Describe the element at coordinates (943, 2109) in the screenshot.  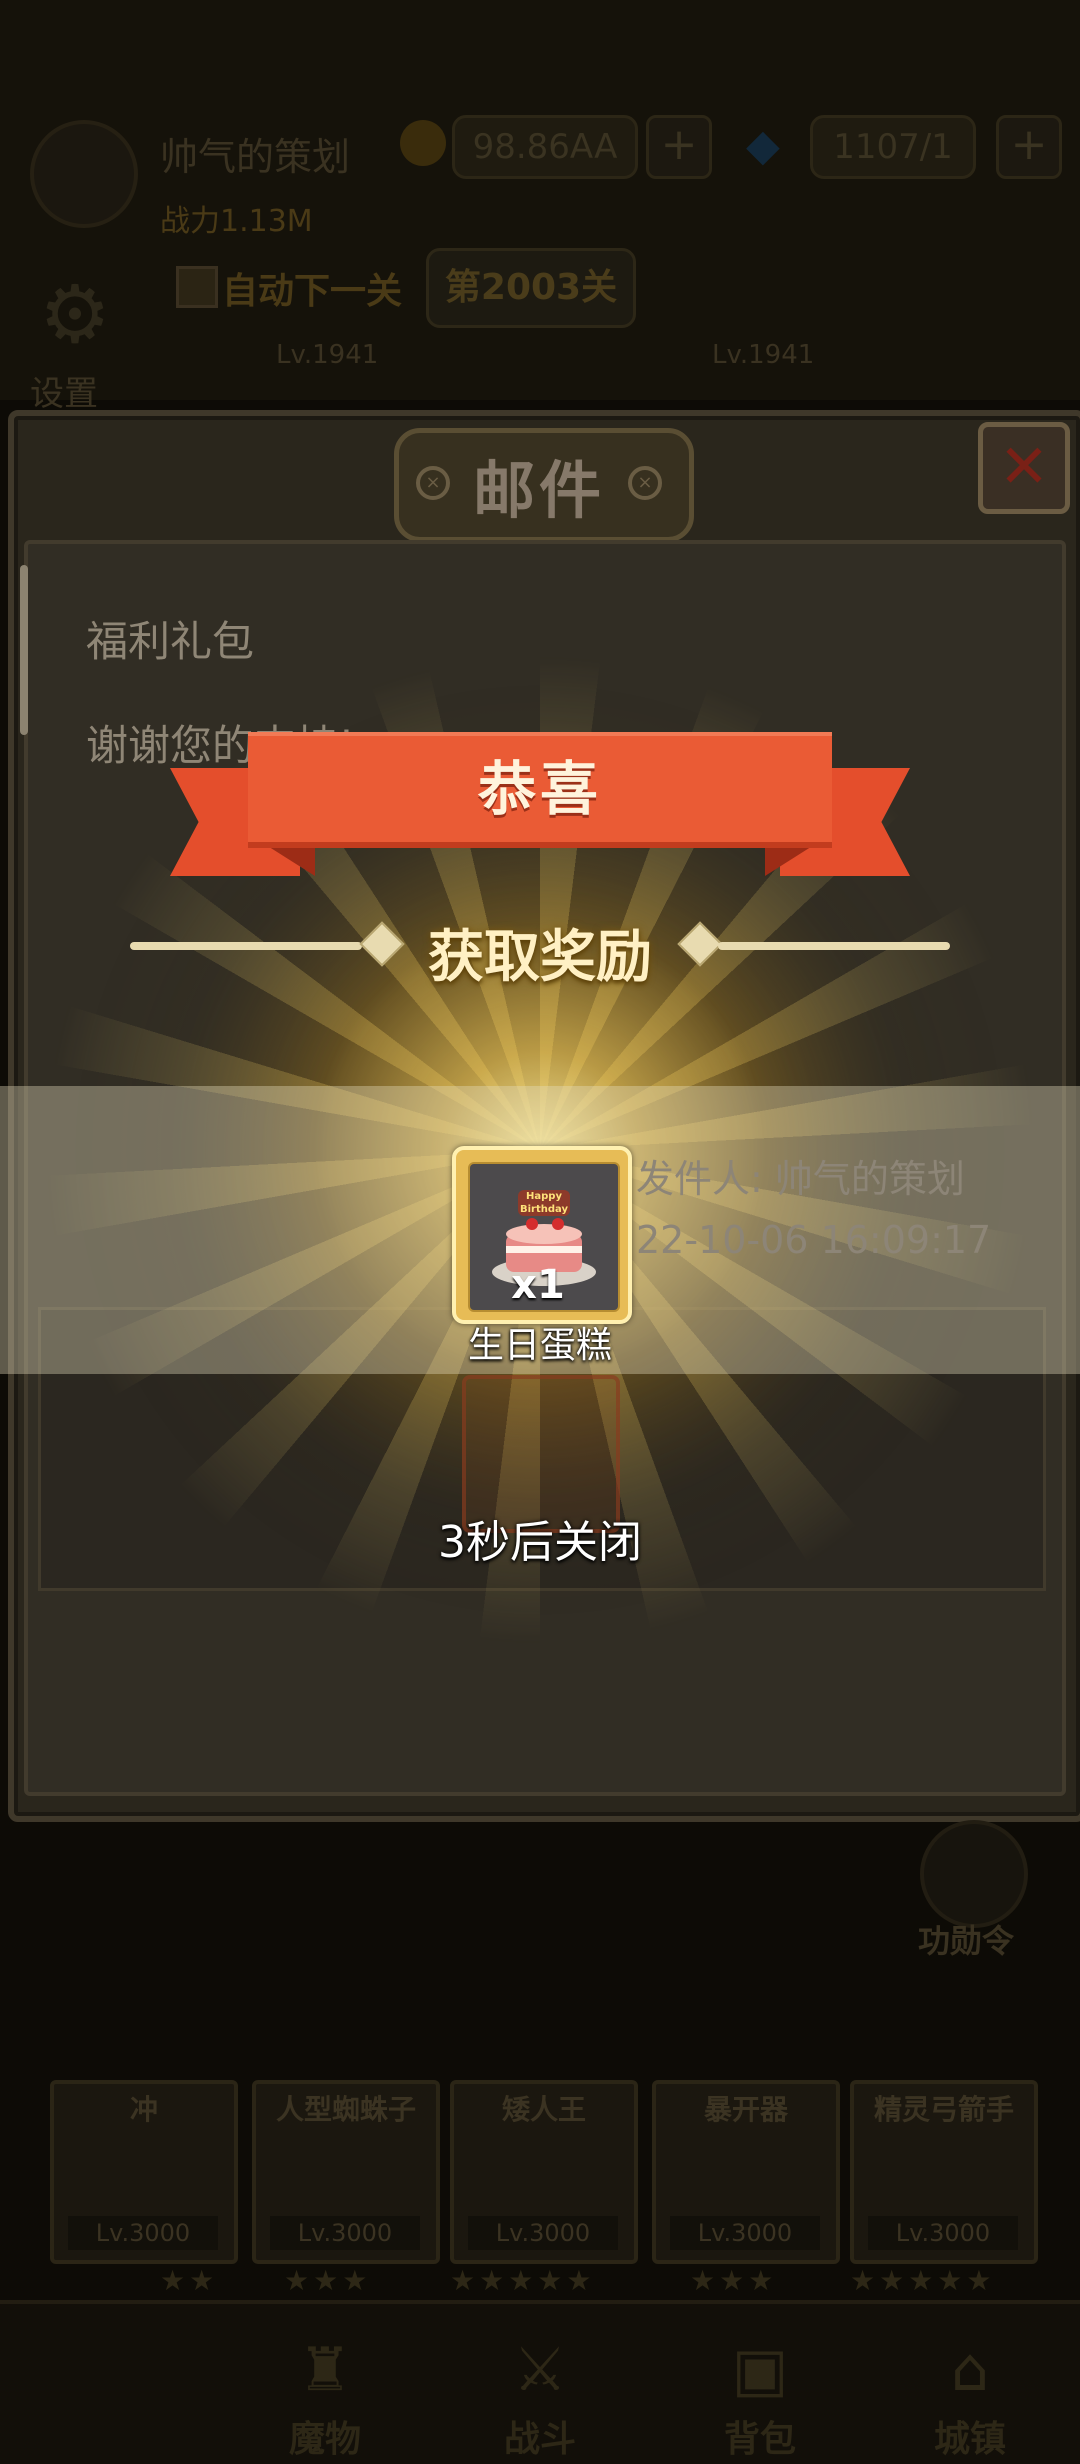
I see `hero-name: 精灵弓箭手` at that location.